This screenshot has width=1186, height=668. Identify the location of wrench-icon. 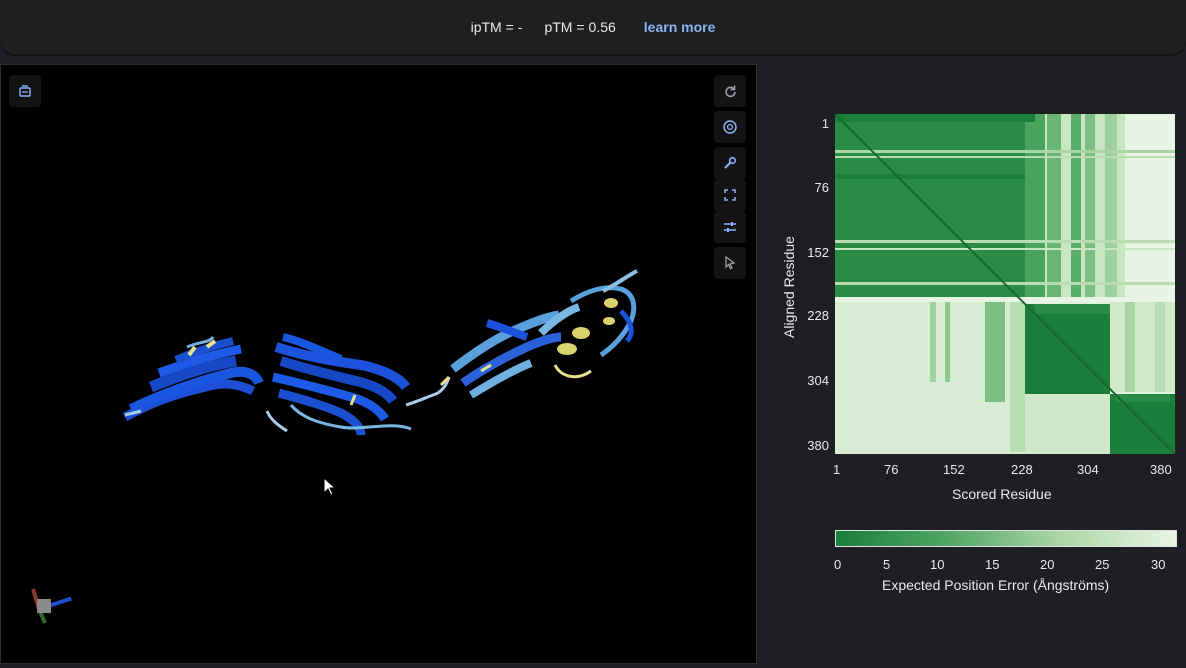
(730, 162).